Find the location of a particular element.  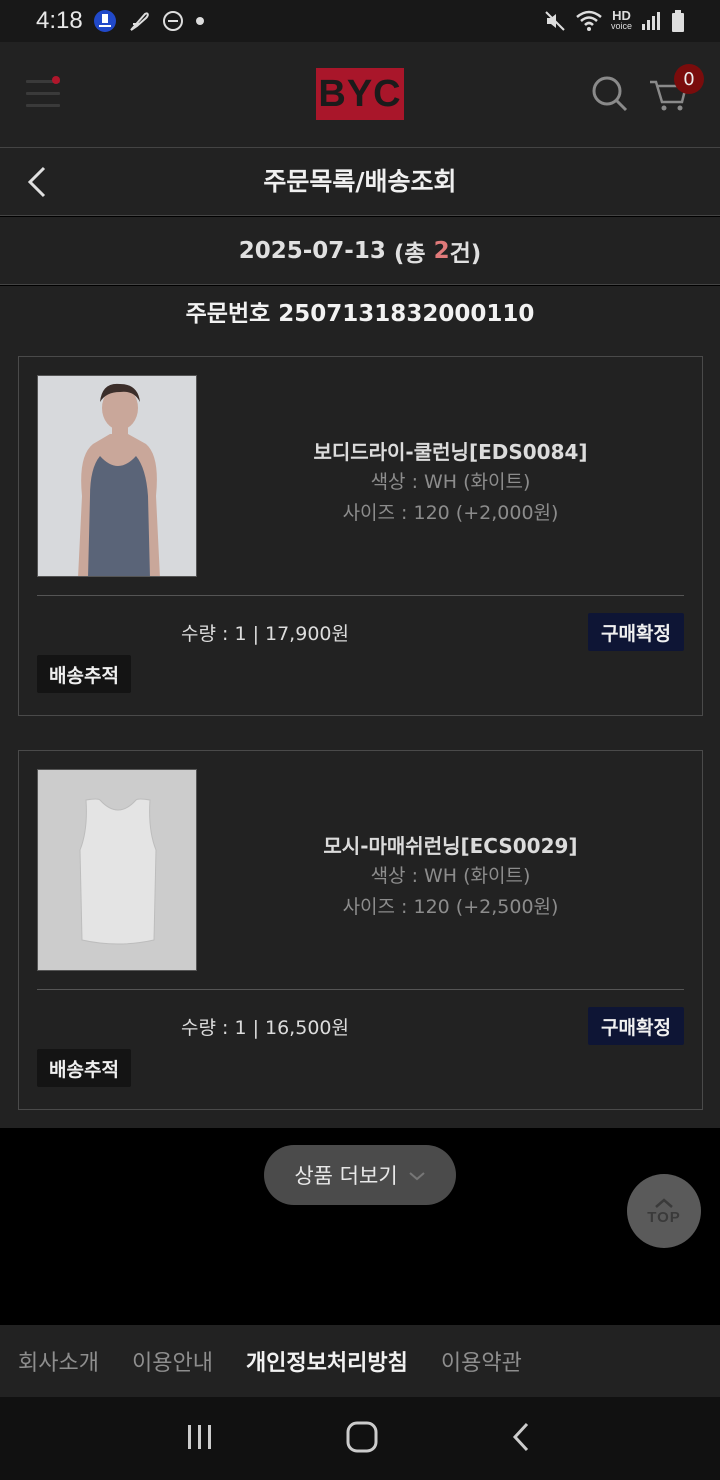

dot-icon is located at coordinates (200, 21).